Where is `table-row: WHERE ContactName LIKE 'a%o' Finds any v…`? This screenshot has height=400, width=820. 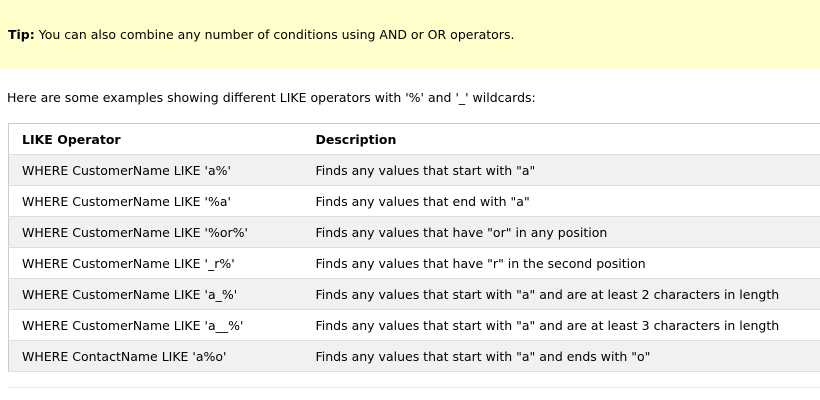 table-row: WHERE ContactName LIKE 'a%o' Finds any v… is located at coordinates (414, 356).